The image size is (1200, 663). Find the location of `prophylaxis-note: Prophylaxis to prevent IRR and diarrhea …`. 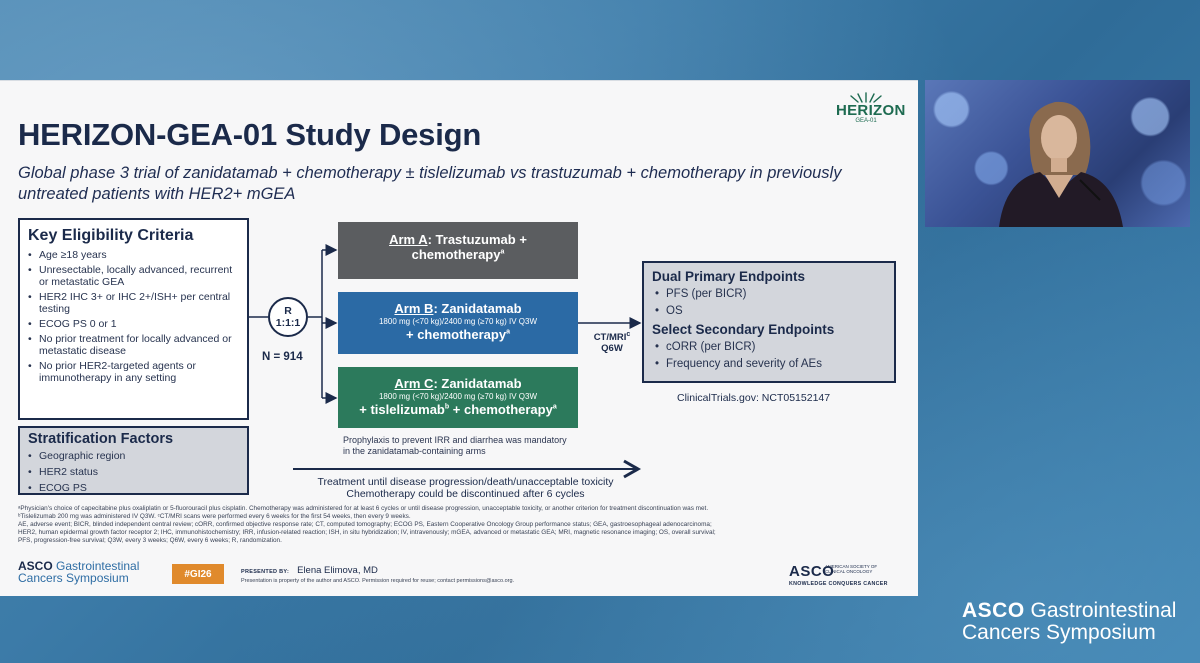

prophylaxis-note: Prophylaxis to prevent IRR and diarrhea … is located at coordinates (455, 445).